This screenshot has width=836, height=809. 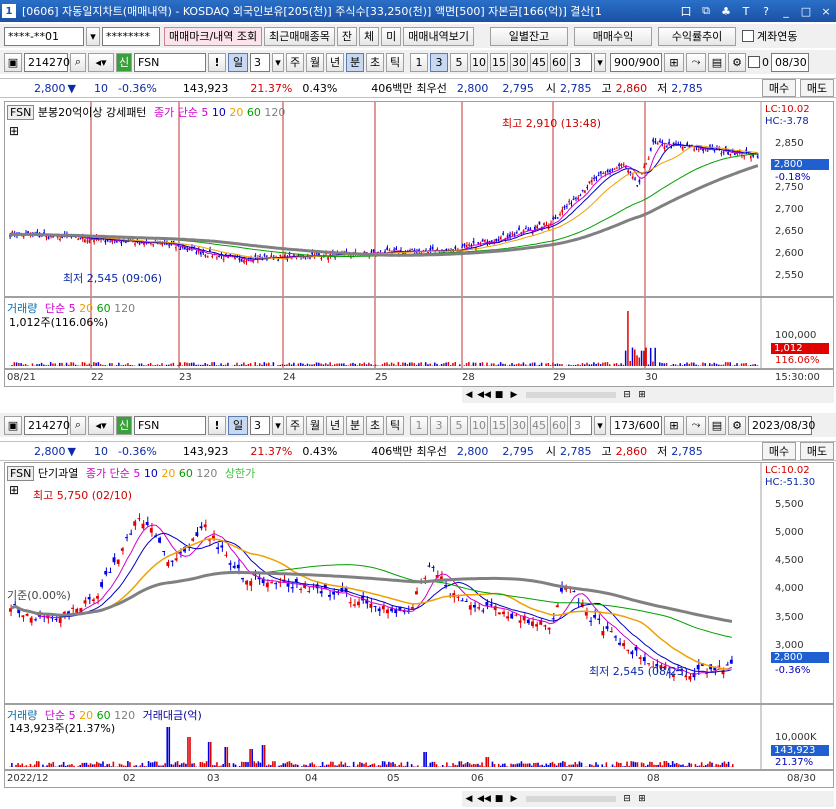 What do you see at coordinates (627, 395) in the screenshot?
I see `zoom-out-icon: ⊟` at bounding box center [627, 395].